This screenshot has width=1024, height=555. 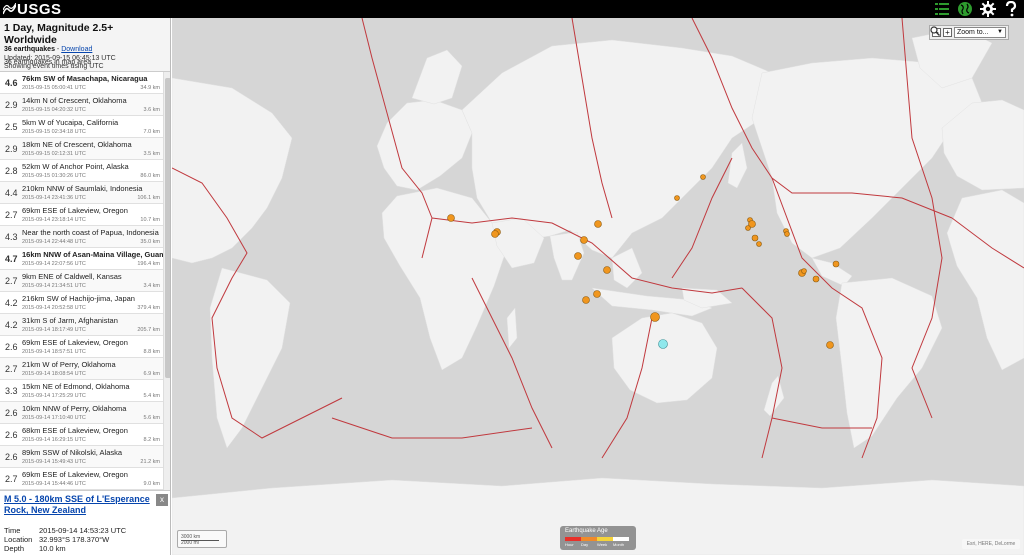 What do you see at coordinates (162, 500) in the screenshot?
I see `close-detail-button: x` at bounding box center [162, 500].